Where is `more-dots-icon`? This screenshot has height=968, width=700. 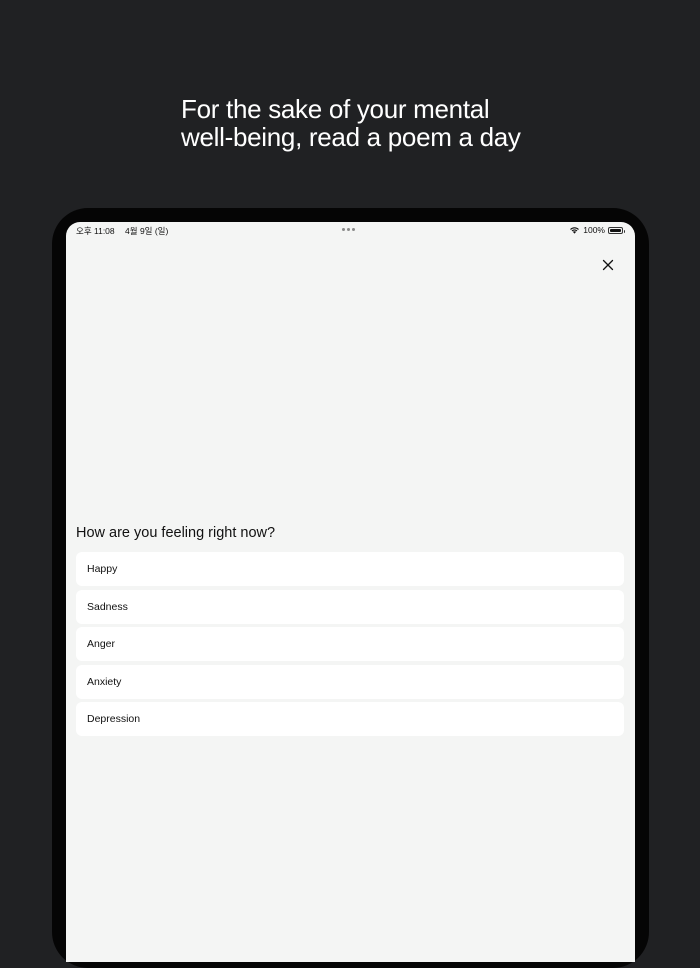 more-dots-icon is located at coordinates (348, 229).